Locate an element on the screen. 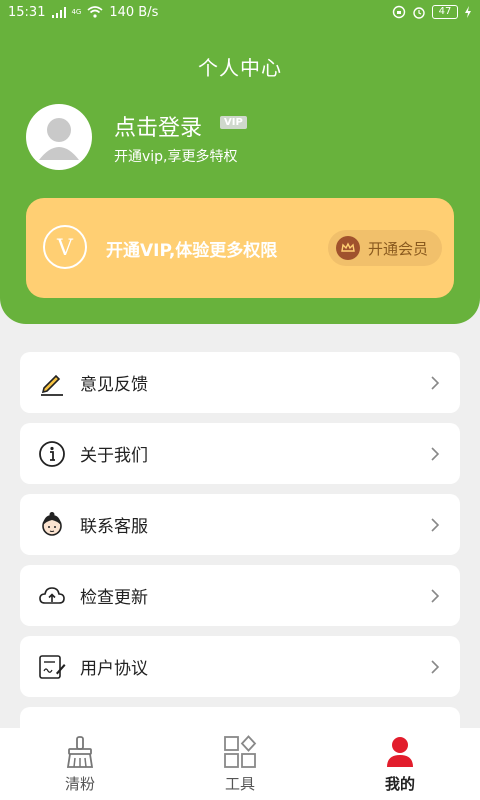 This screenshot has width=480, height=800. default-avatar-icon is located at coordinates (59, 139).